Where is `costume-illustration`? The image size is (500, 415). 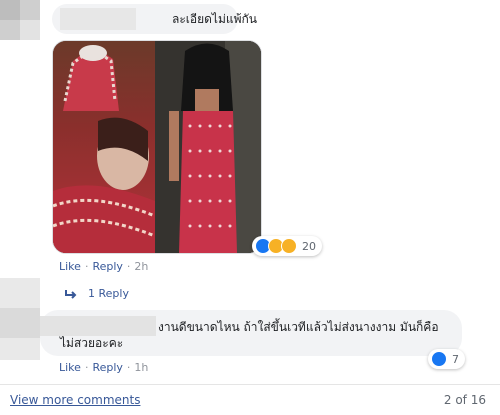 costume-illustration is located at coordinates (104, 149).